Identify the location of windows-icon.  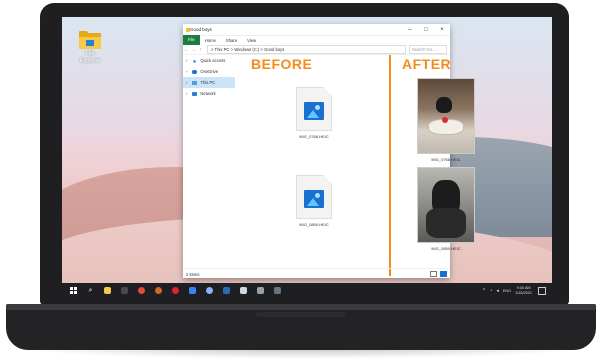
(73, 290).